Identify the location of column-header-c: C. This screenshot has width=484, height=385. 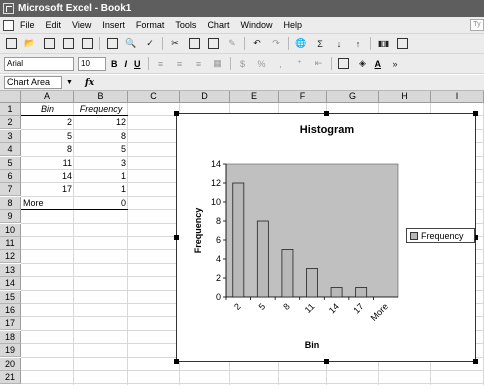
(154, 97).